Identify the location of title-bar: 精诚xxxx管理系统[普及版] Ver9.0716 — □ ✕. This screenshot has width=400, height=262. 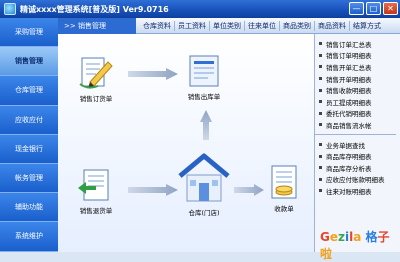
(200, 9).